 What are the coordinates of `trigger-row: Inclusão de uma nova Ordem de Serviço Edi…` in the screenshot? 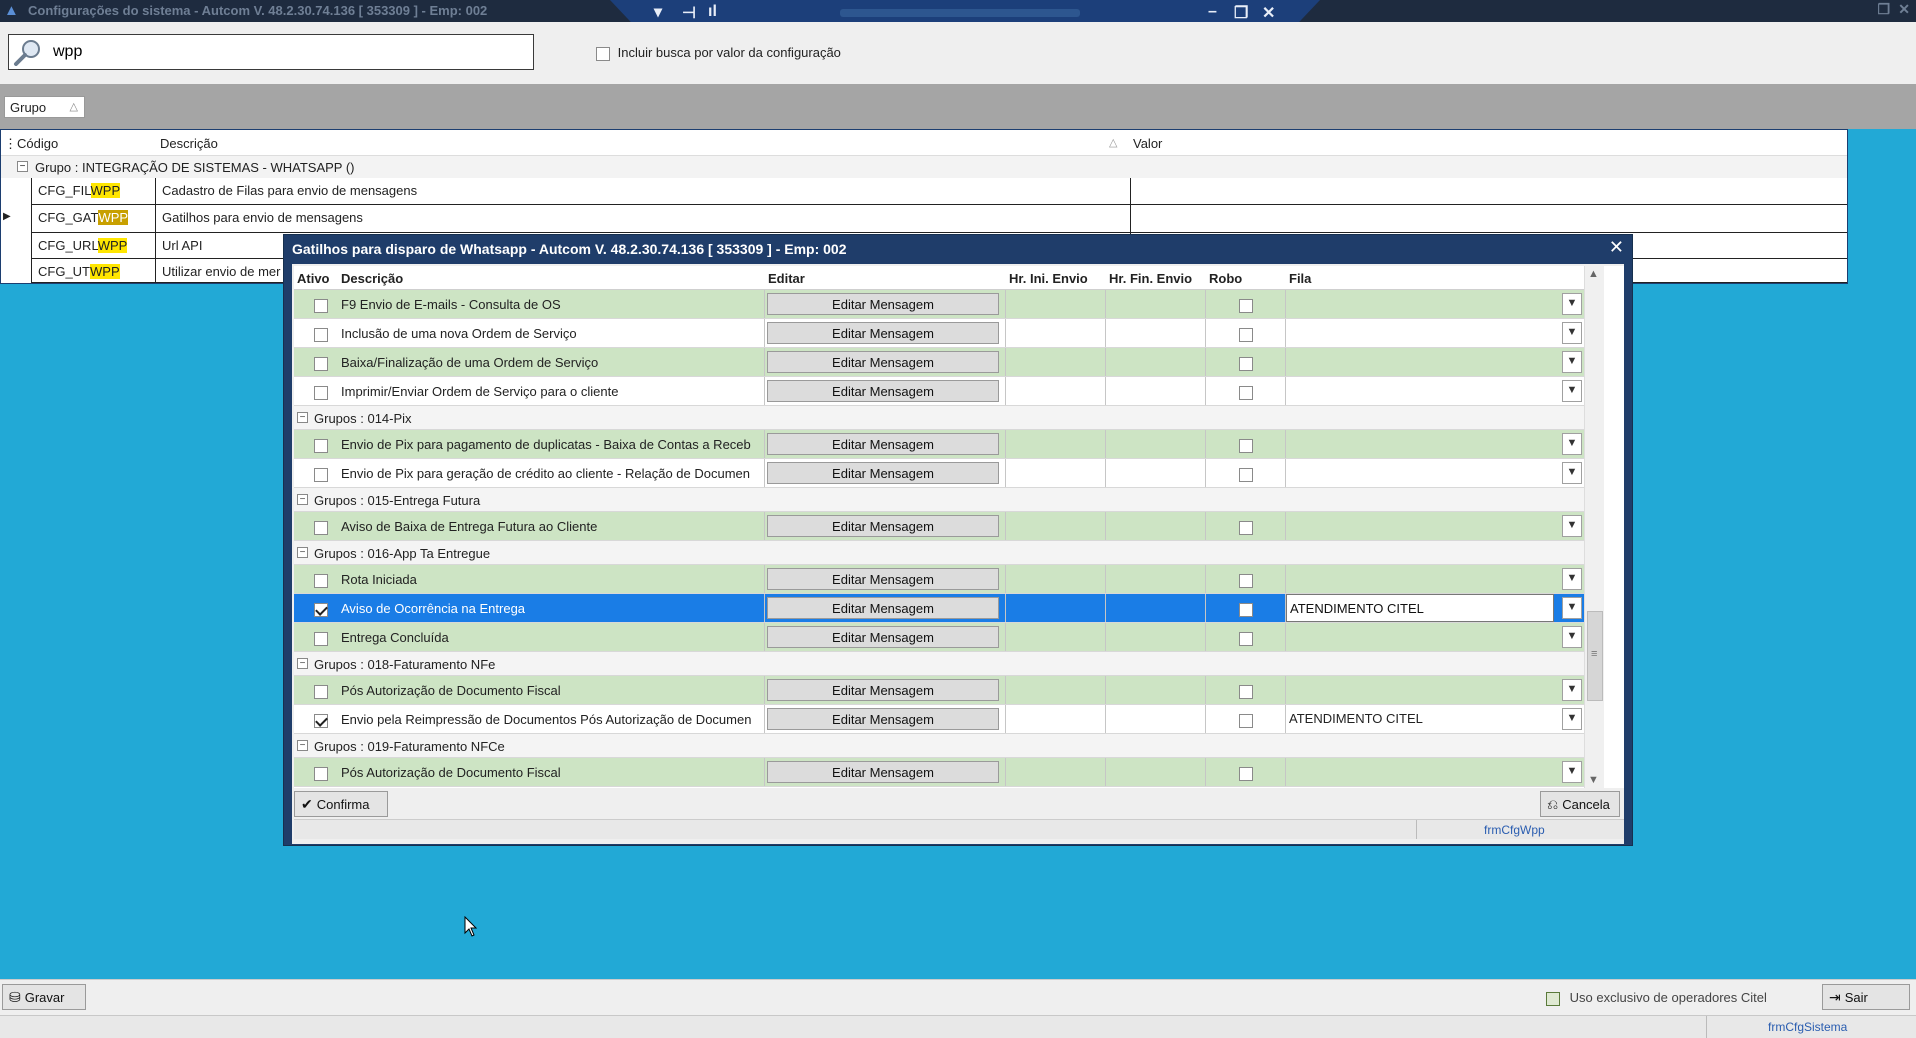 It's located at (939, 333).